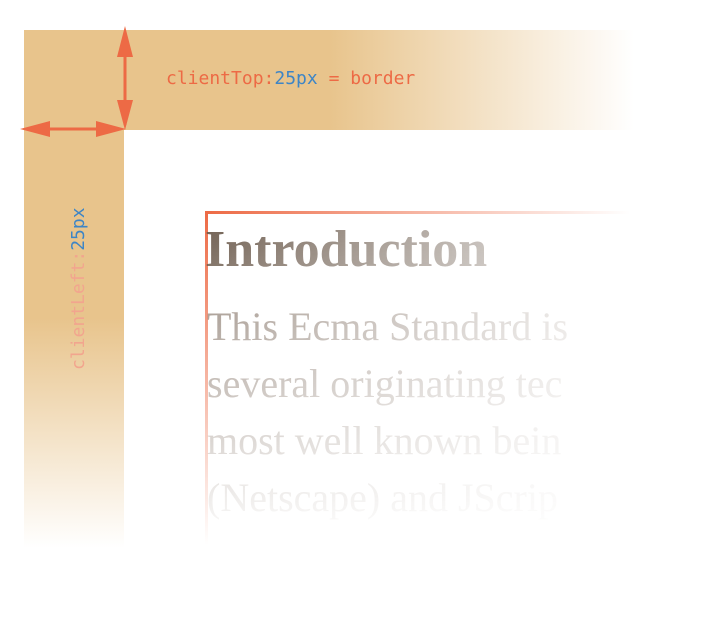 Image resolution: width=706 pixels, height=632 pixels. What do you see at coordinates (382, 497) in the screenshot?
I see `content-line: (Netscape) and JScrip` at bounding box center [382, 497].